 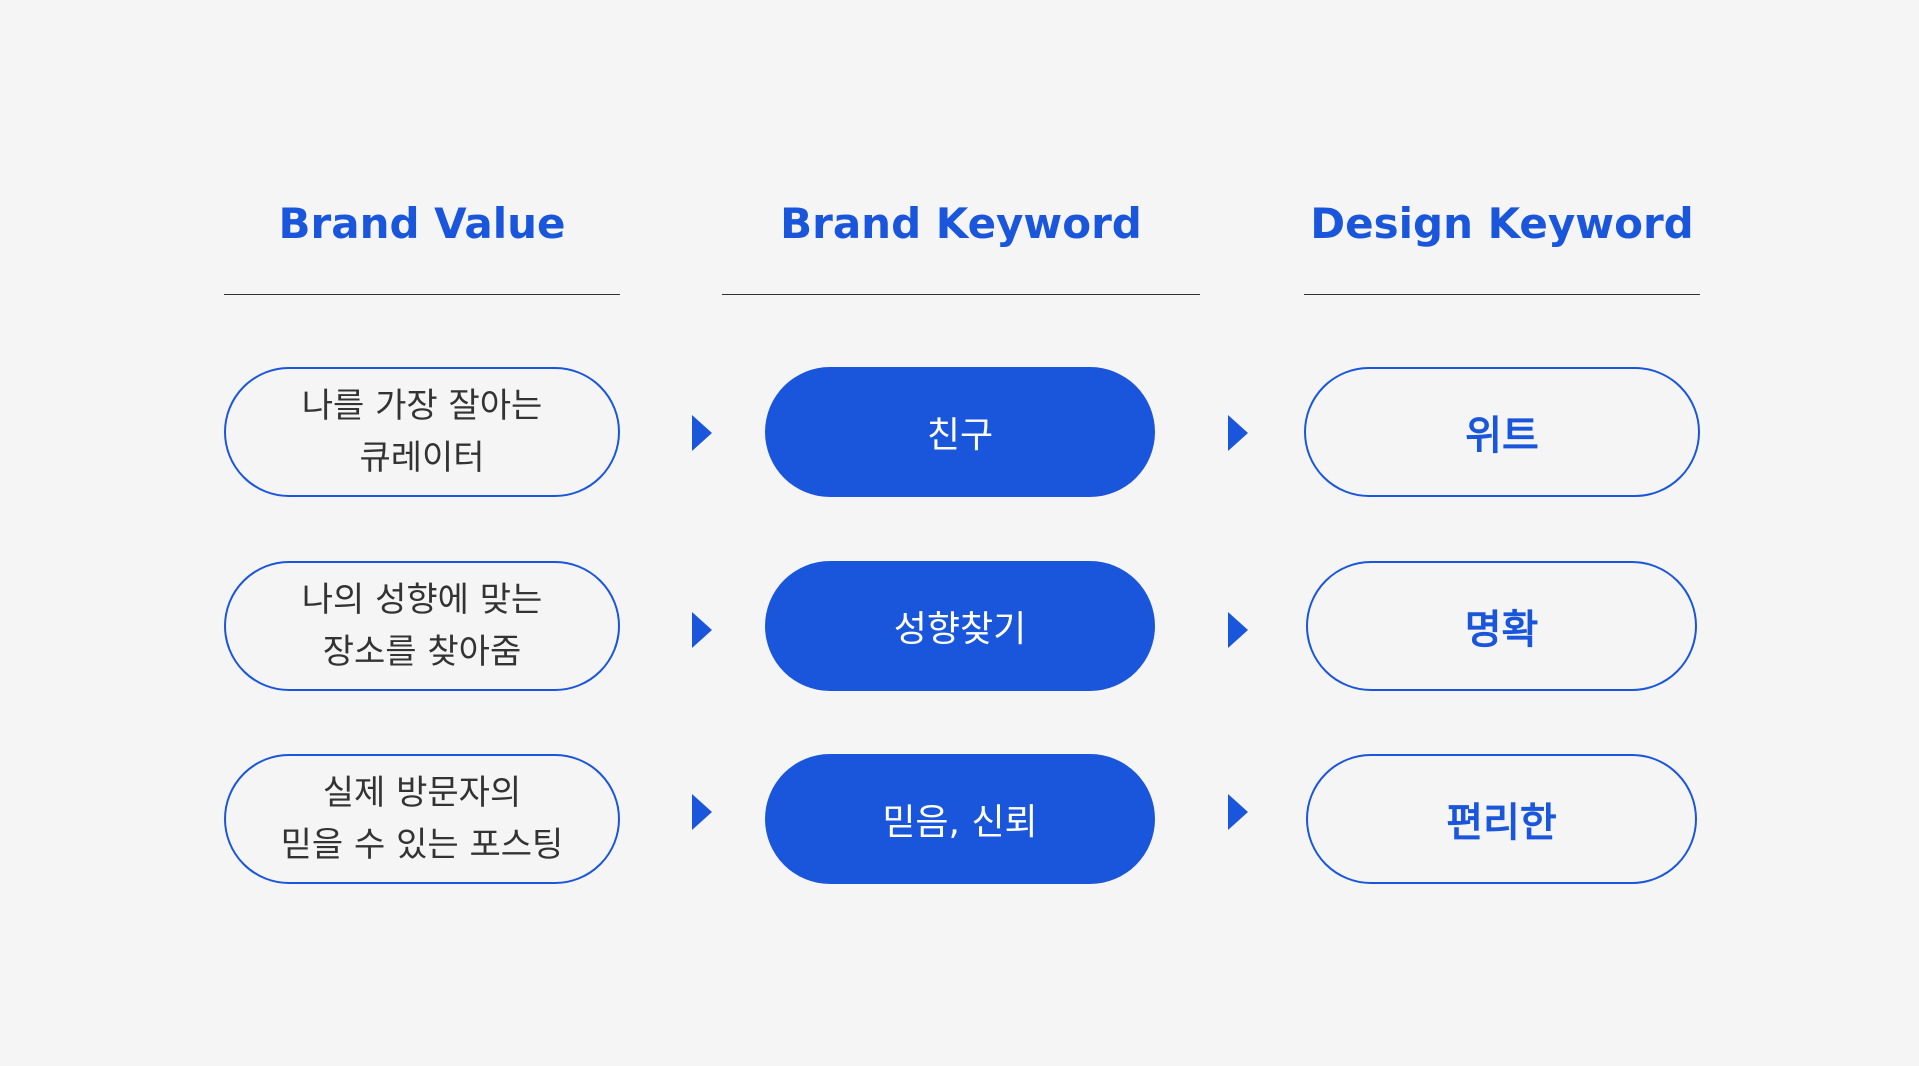 What do you see at coordinates (1502, 294) in the screenshot?
I see `divider-design-keyword` at bounding box center [1502, 294].